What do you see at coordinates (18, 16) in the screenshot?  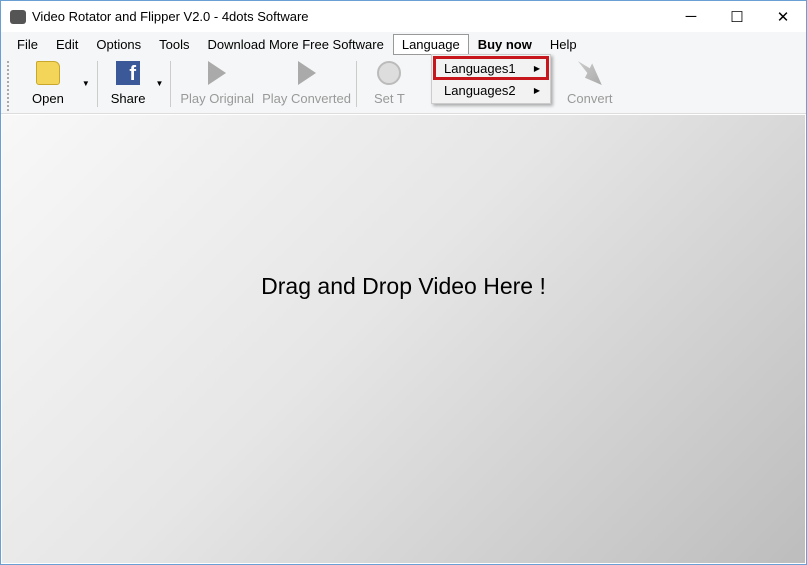 I see `app-icon` at bounding box center [18, 16].